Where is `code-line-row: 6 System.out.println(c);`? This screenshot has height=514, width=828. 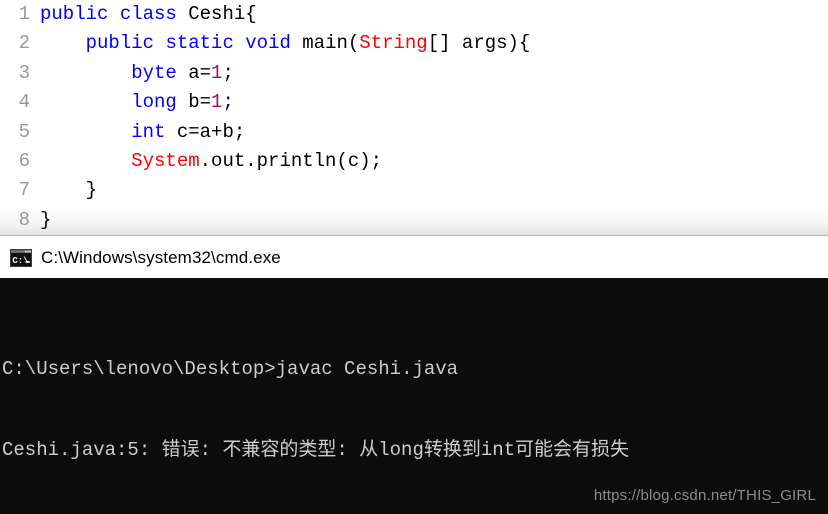 code-line-row: 6 System.out.println(c); is located at coordinates (414, 161).